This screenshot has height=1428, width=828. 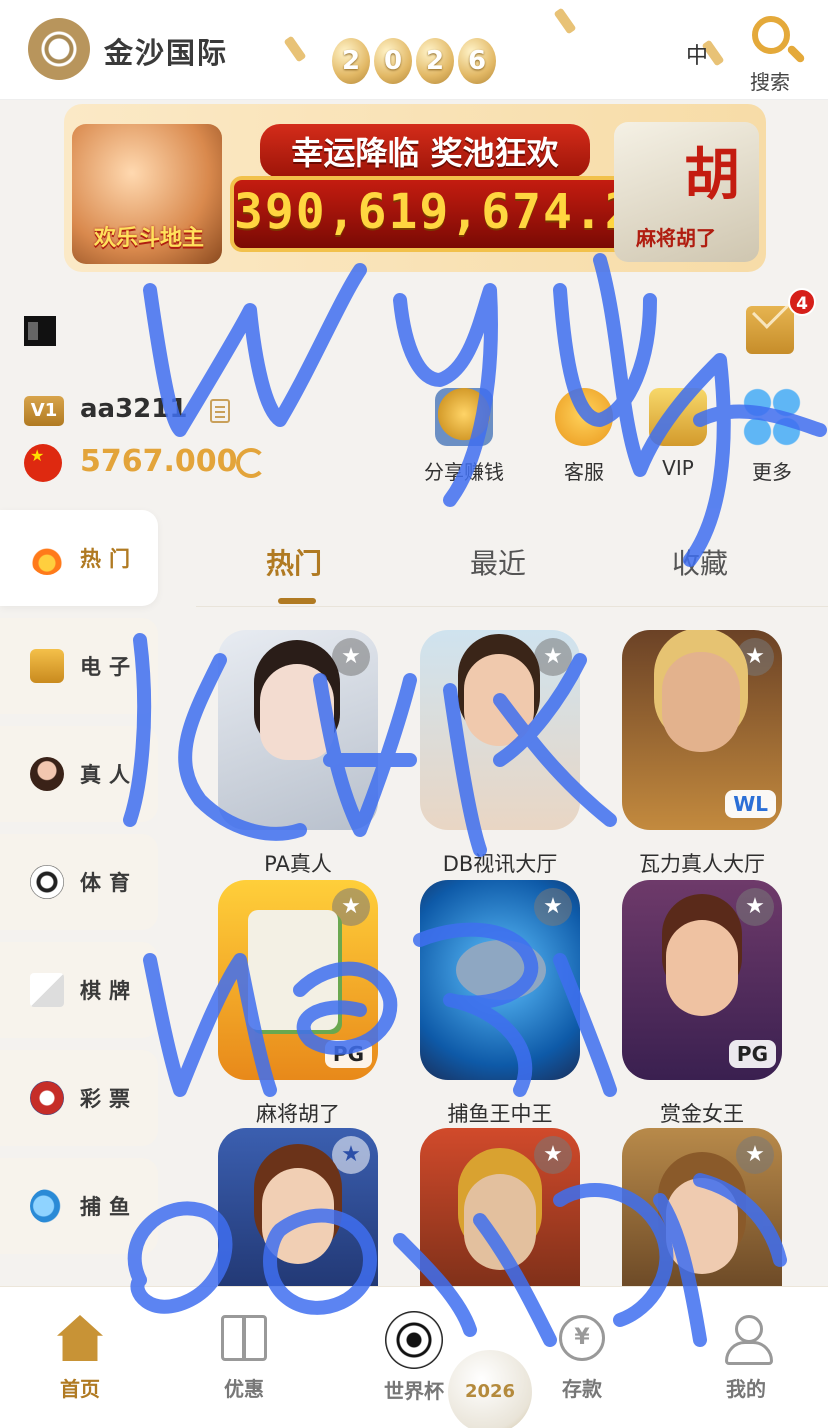 What do you see at coordinates (149, 238) in the screenshot?
I see `left-game-title: 欢乐斗地主` at bounding box center [149, 238].